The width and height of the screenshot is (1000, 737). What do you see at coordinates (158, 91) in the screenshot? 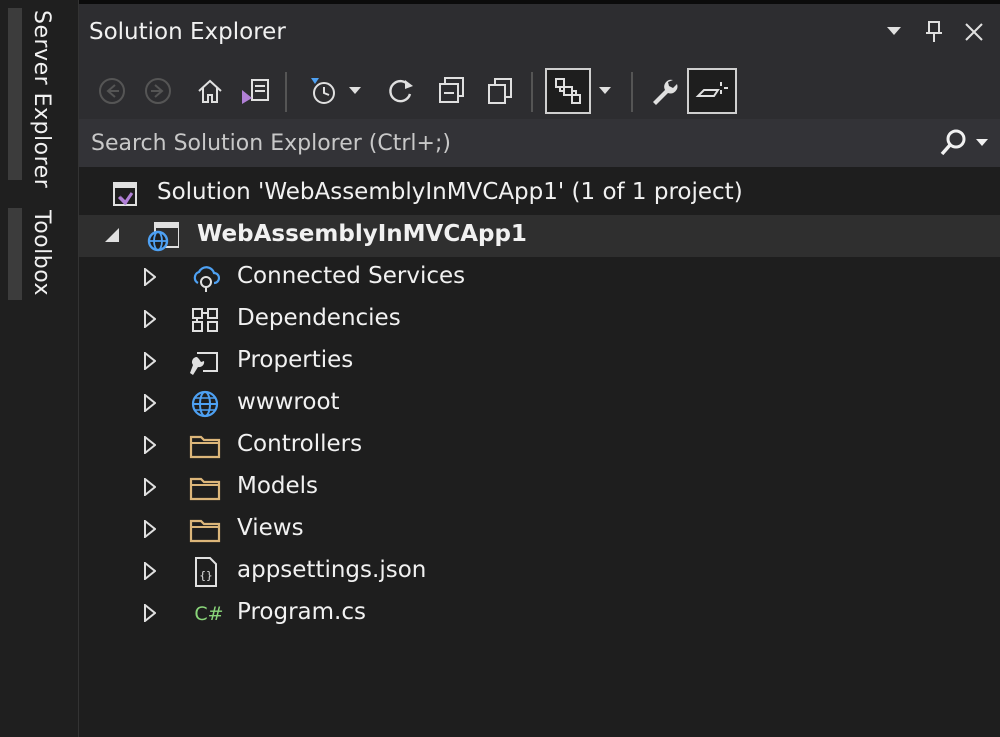
I see `forward-icon` at bounding box center [158, 91].